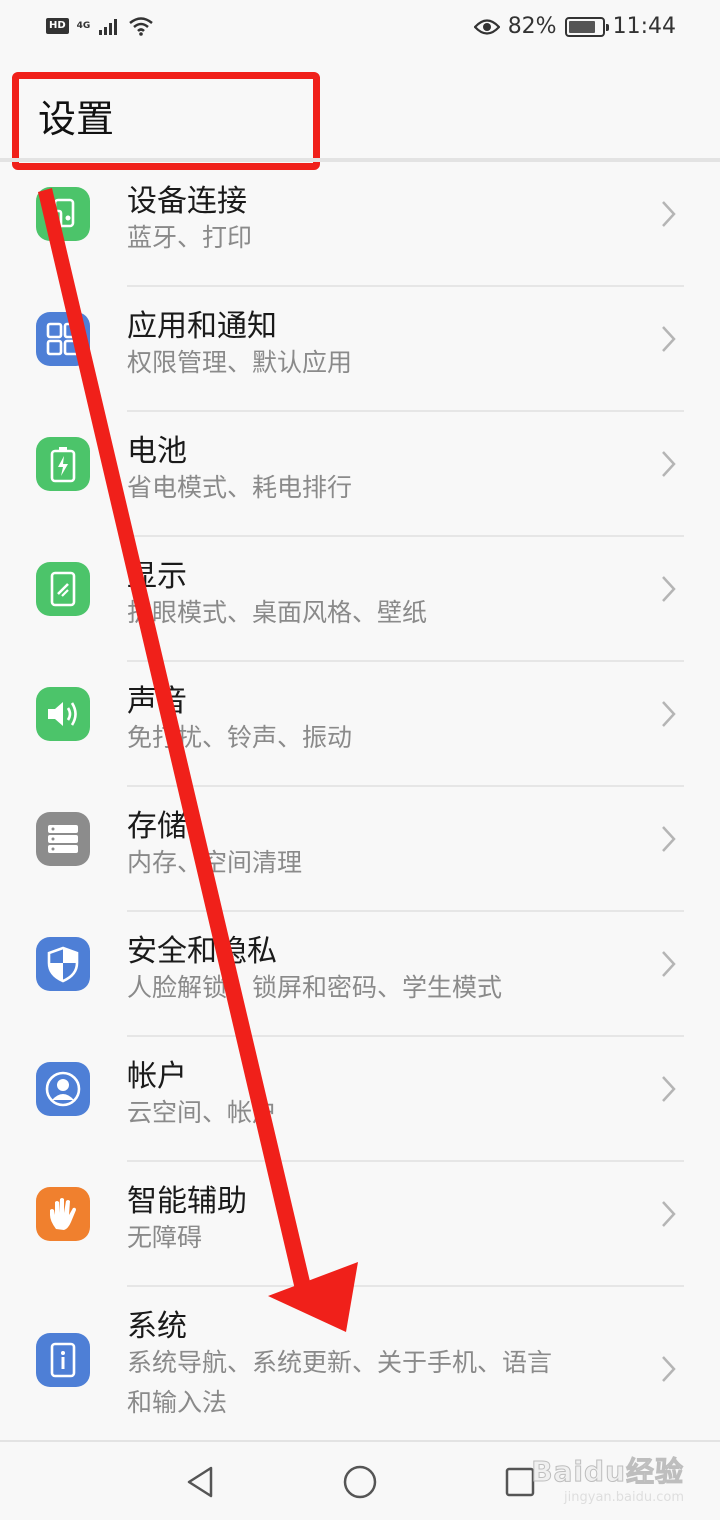 The width and height of the screenshot is (720, 1520). I want to click on hand-icon, so click(63, 1214).